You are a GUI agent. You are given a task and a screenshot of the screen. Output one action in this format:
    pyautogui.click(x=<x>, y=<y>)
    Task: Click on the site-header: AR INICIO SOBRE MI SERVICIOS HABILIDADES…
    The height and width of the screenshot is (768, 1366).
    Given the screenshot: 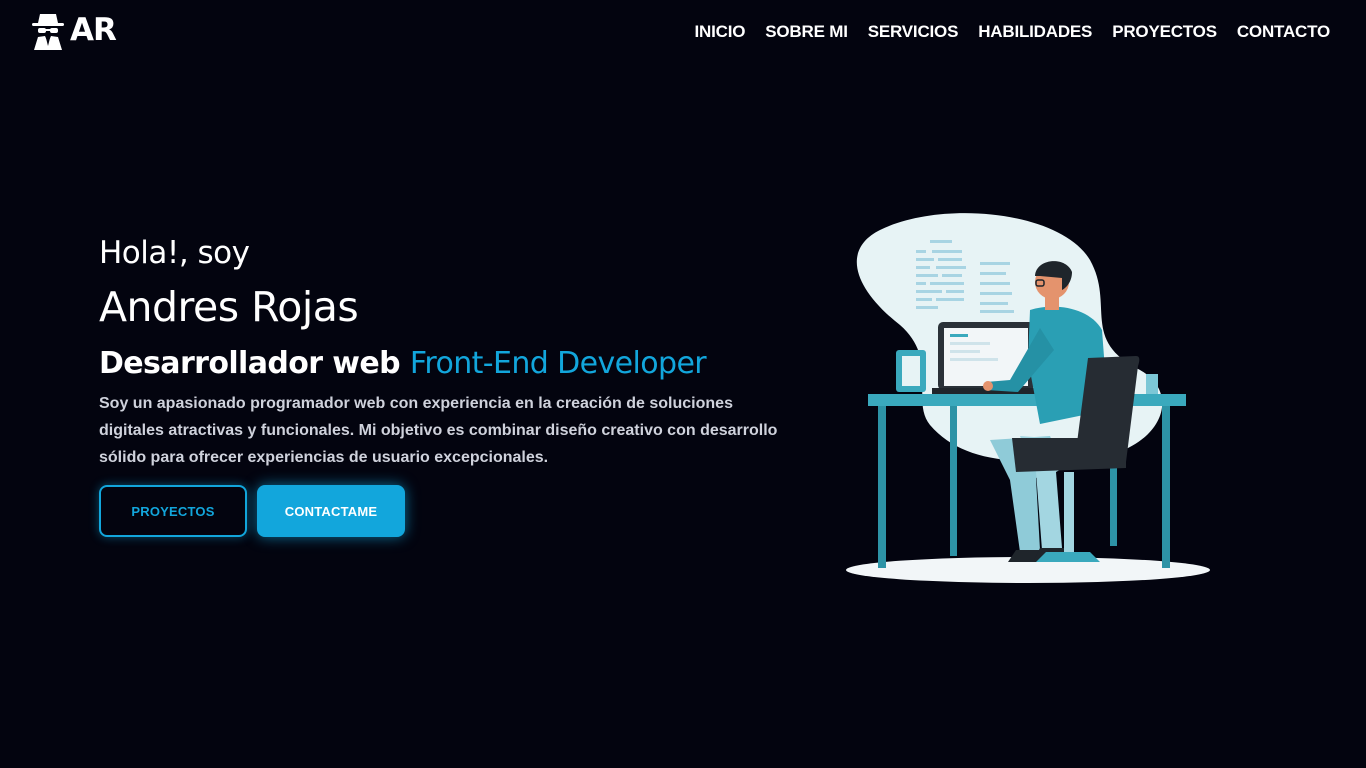 What is the action you would take?
    pyautogui.click(x=683, y=33)
    